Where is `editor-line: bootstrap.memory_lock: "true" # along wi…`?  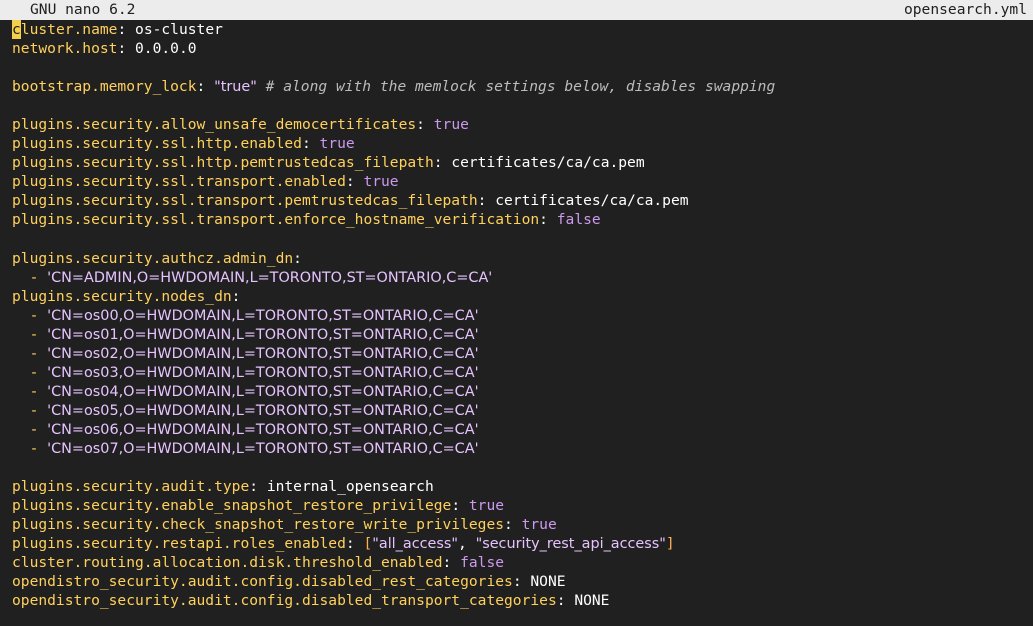 editor-line: bootstrap.memory_lock: "true" # along wi… is located at coordinates (522, 86).